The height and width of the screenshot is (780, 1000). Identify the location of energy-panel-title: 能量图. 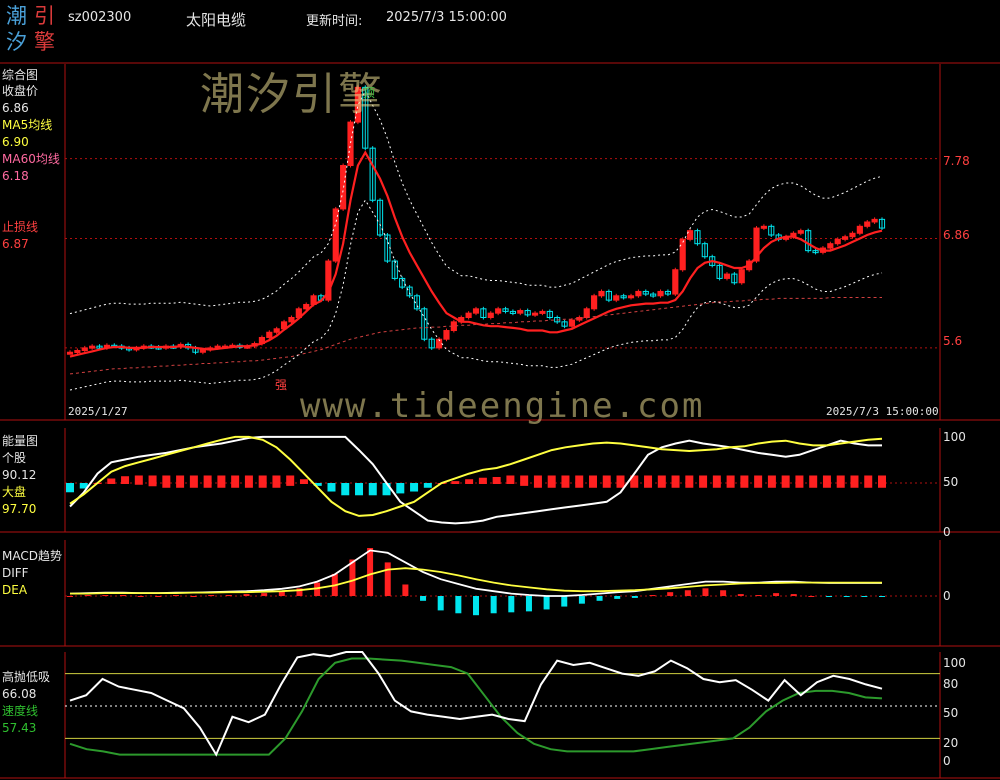
(20, 441).